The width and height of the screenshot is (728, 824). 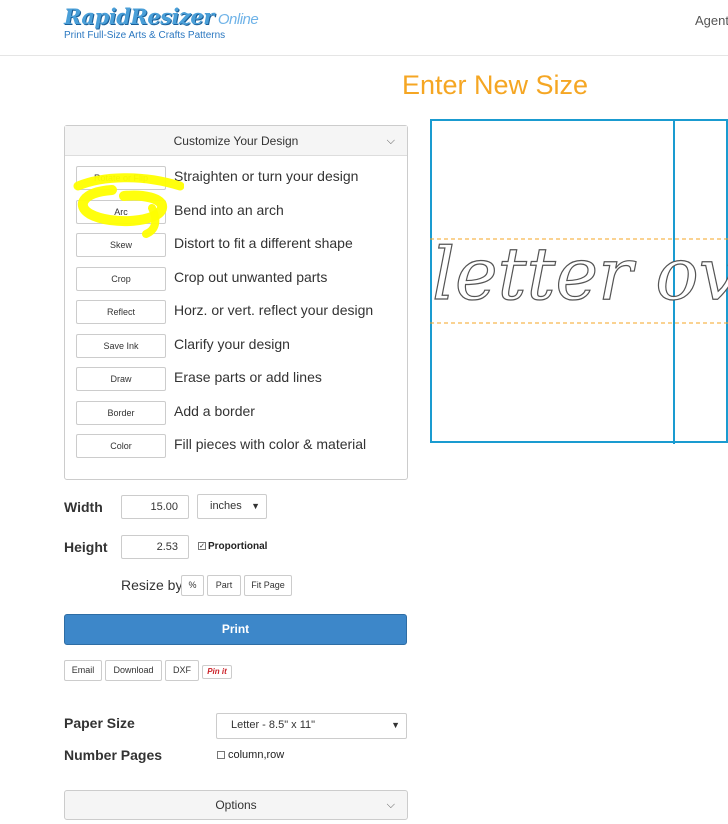 What do you see at coordinates (121, 312) in the screenshot?
I see `reflect-button: Reflect` at bounding box center [121, 312].